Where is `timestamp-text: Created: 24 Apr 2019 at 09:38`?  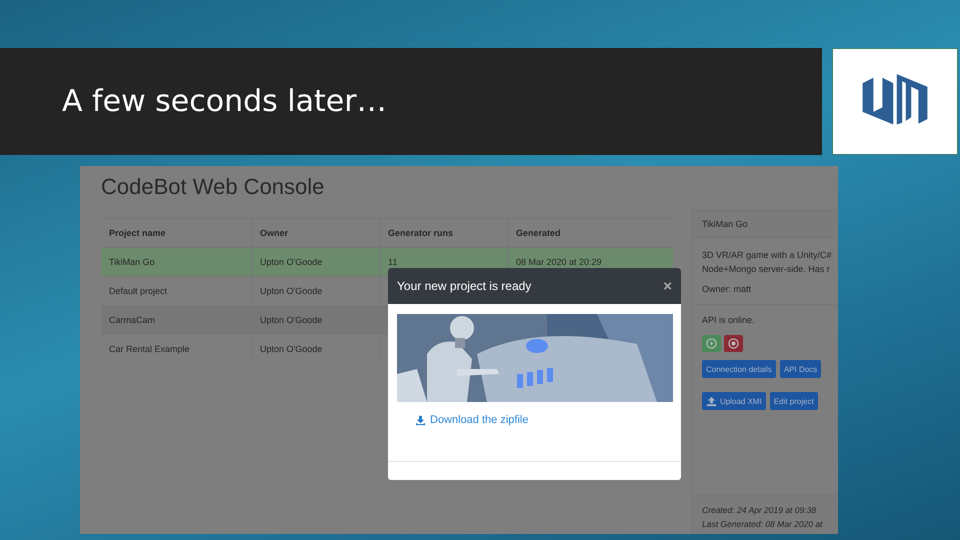
timestamp-text: Created: 24 Apr 2019 at 09:38 is located at coordinates (760, 510).